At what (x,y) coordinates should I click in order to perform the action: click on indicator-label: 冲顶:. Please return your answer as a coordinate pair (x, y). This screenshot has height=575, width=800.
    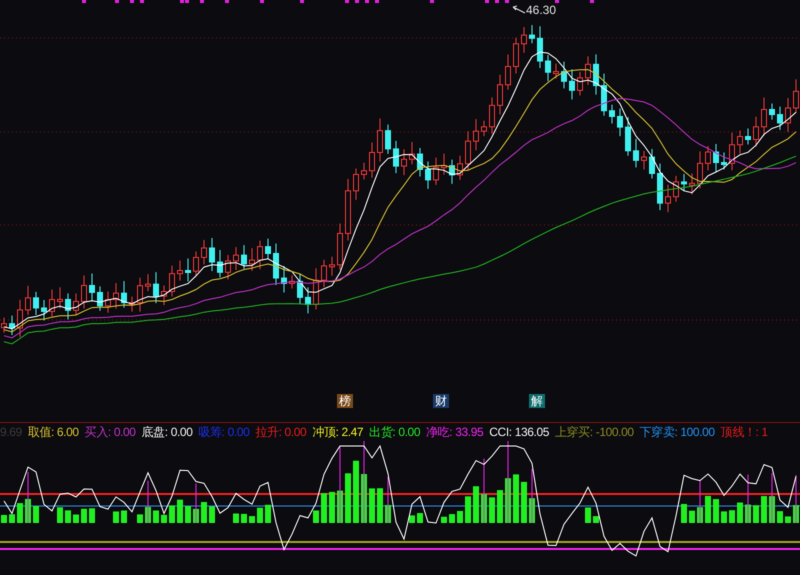
    Looking at the image, I should click on (325, 432).